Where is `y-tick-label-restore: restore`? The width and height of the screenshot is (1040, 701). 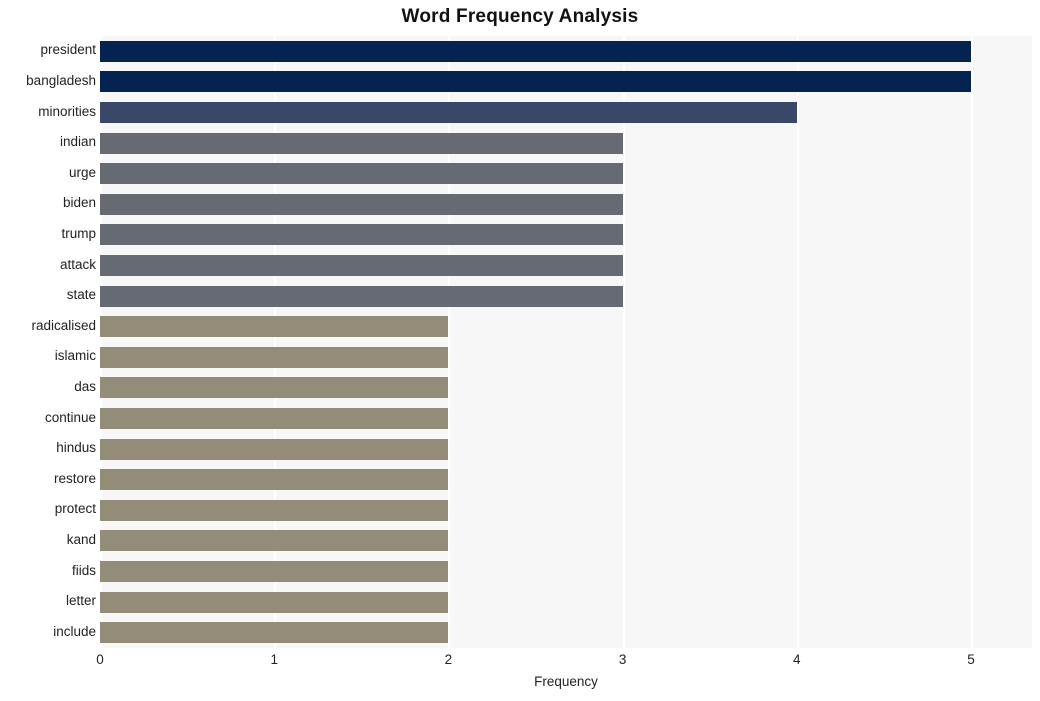 y-tick-label-restore: restore is located at coordinates (74, 478).